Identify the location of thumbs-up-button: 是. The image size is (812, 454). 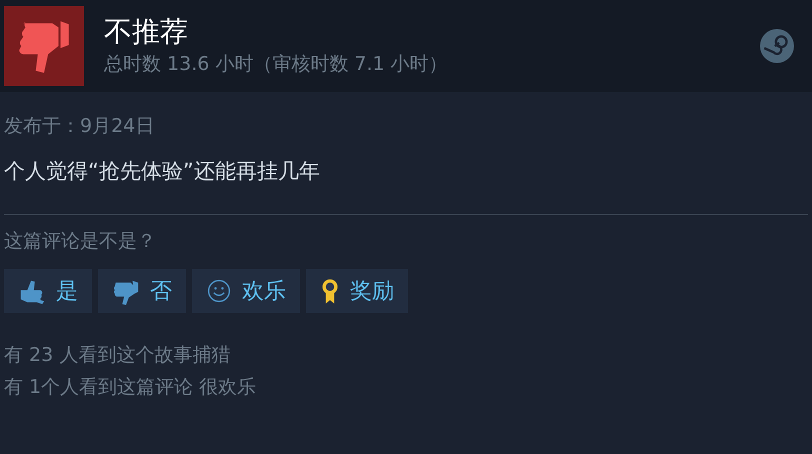
(48, 291).